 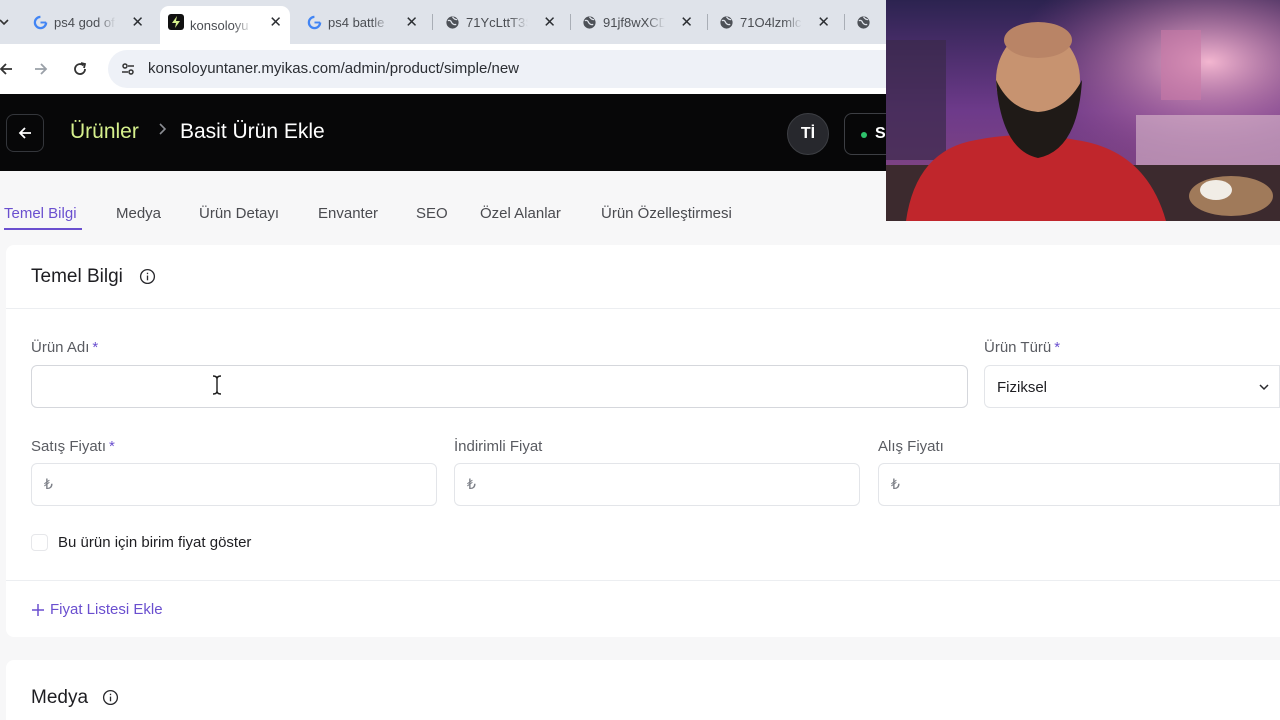 I want to click on chevron-right-icon, so click(x=162, y=129).